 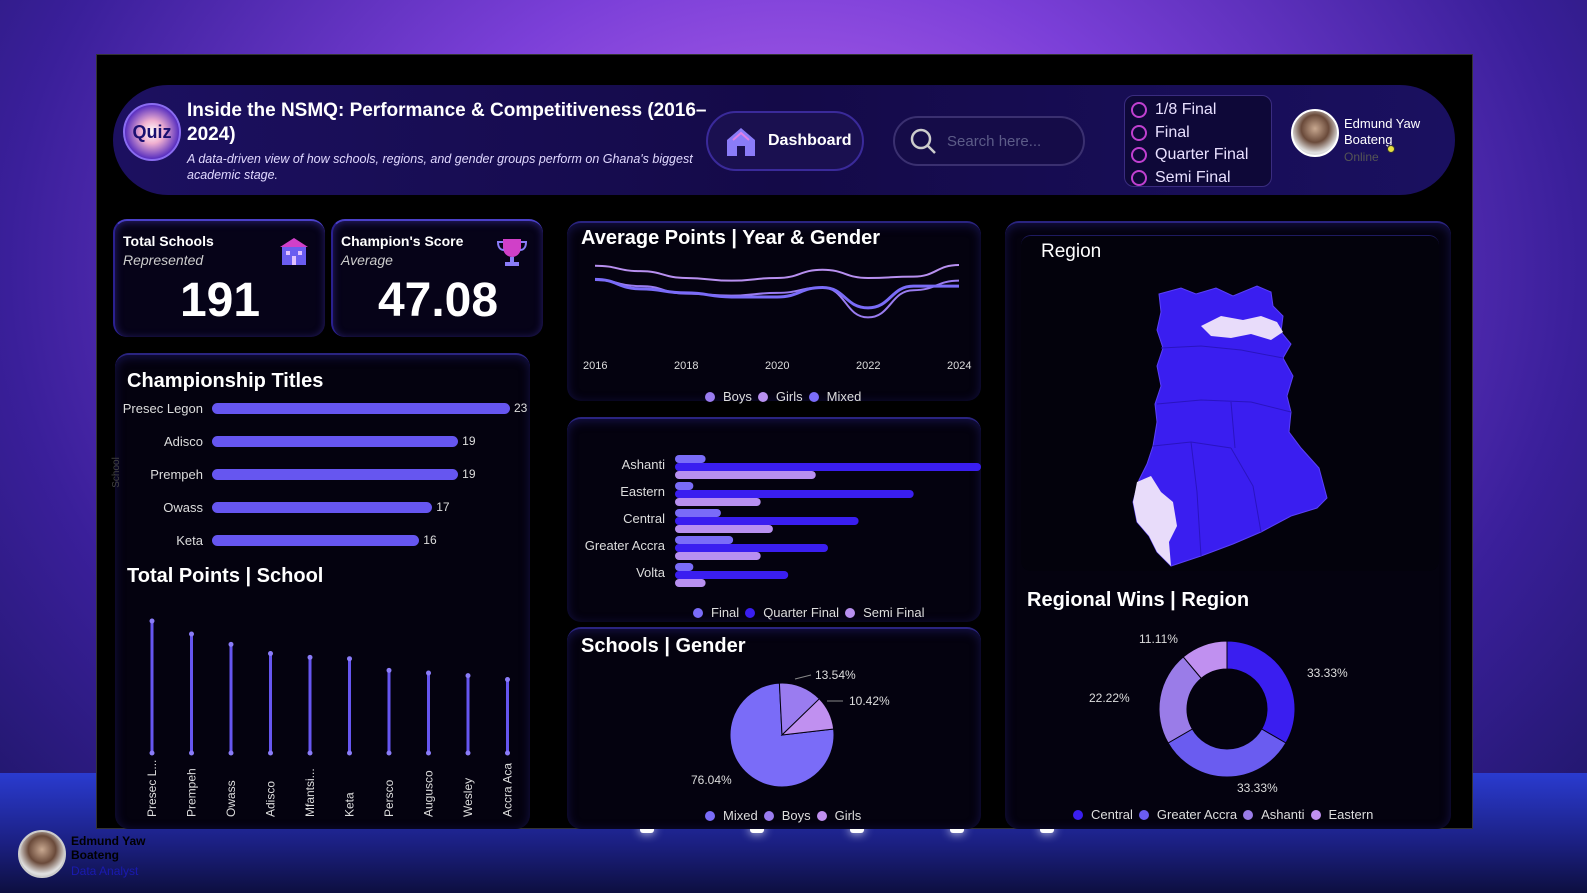 What do you see at coordinates (869, 701) in the screenshot?
I see `pie-value-label: 10.42%` at bounding box center [869, 701].